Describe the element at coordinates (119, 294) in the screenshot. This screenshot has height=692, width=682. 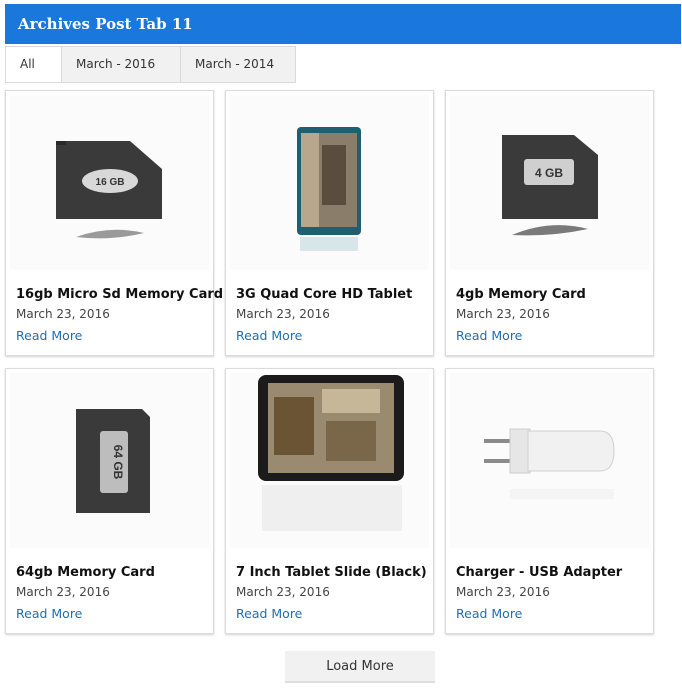
I see `post-title: 16gb Micro Sd Memory Card` at that location.